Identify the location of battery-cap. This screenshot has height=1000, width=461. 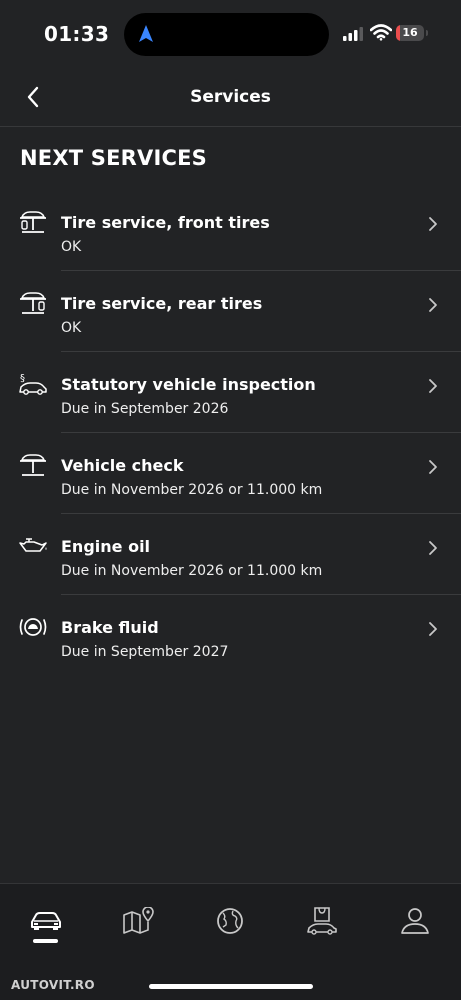
(427, 33).